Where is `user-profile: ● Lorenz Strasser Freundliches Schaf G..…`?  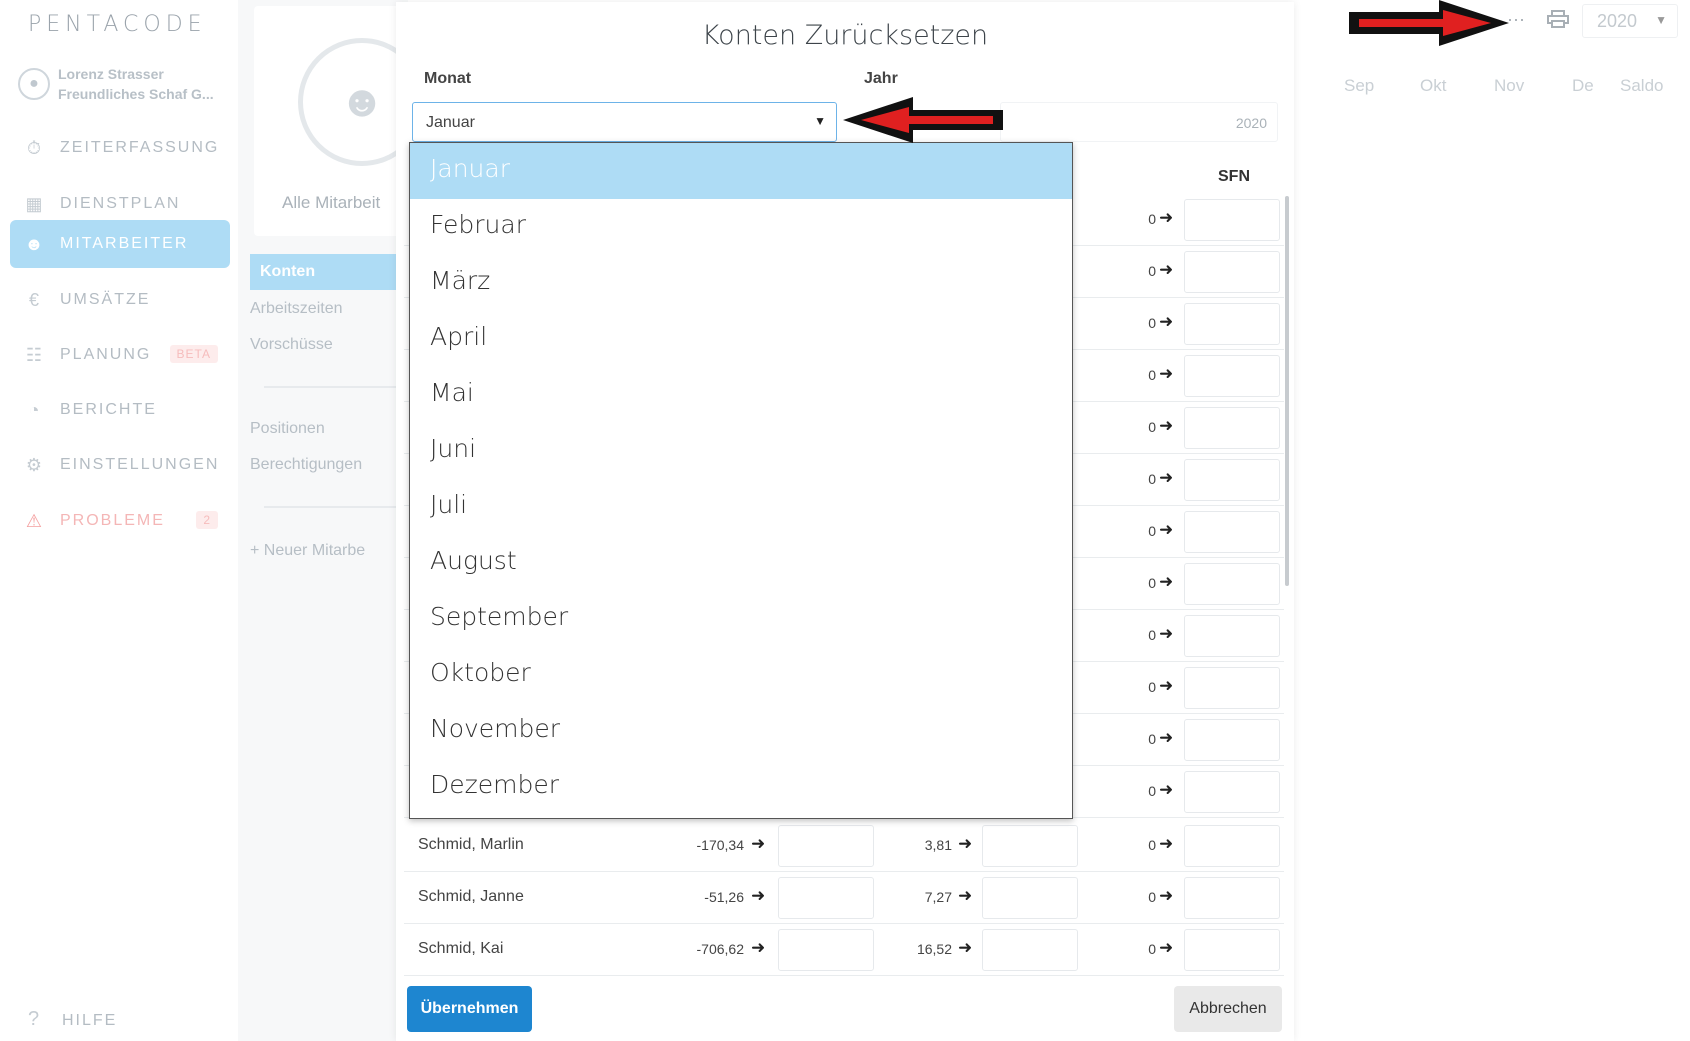
user-profile: ● Lorenz Strasser Freundliches Schaf G..… is located at coordinates (123, 84).